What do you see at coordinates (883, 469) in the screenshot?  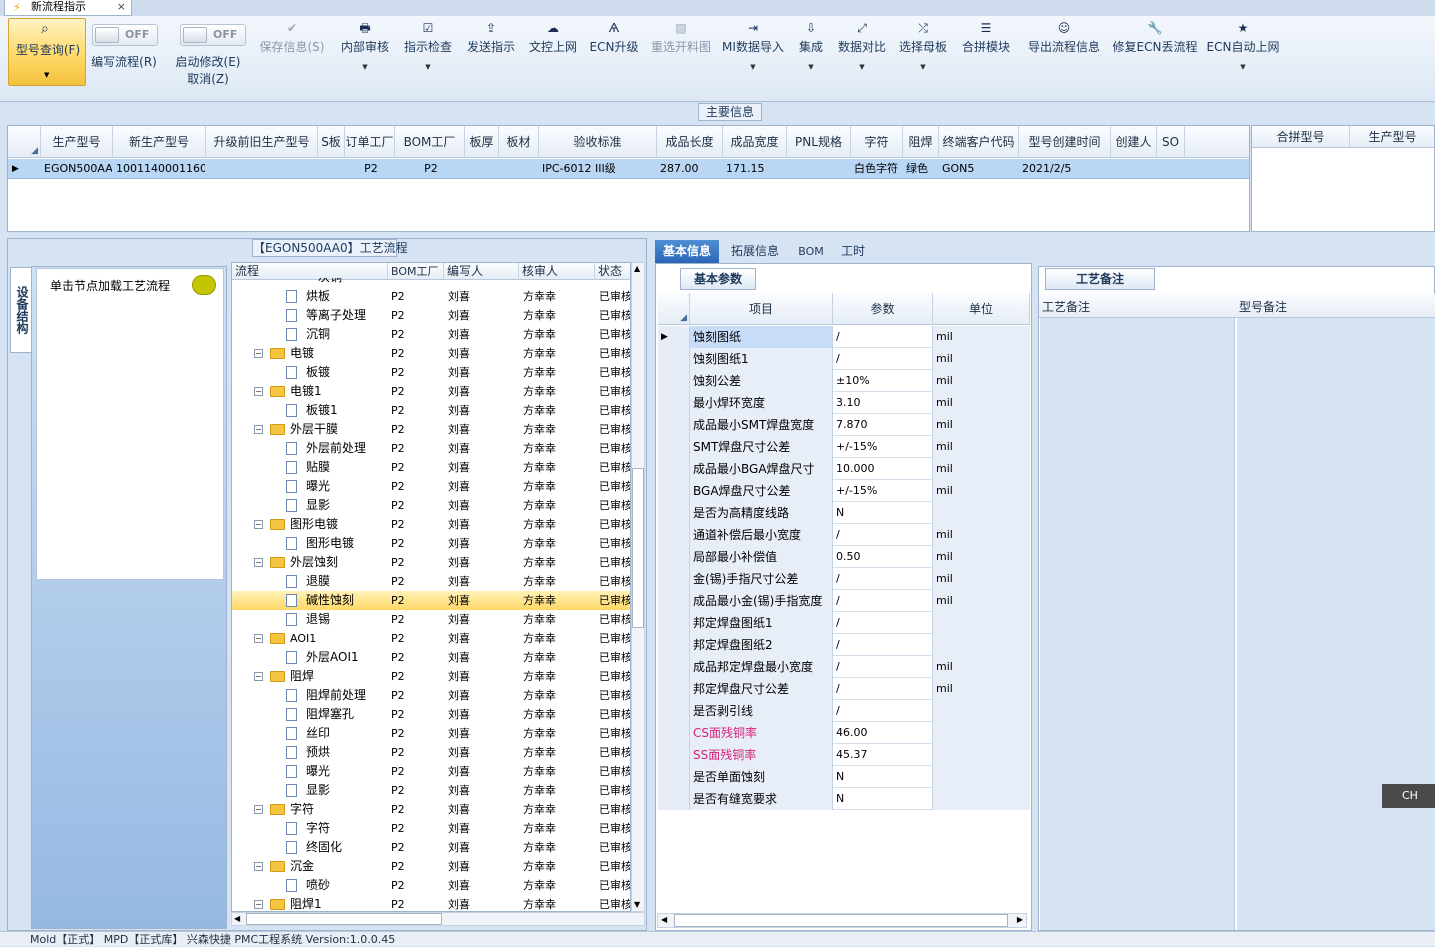 I see `param-value: 10.000` at bounding box center [883, 469].